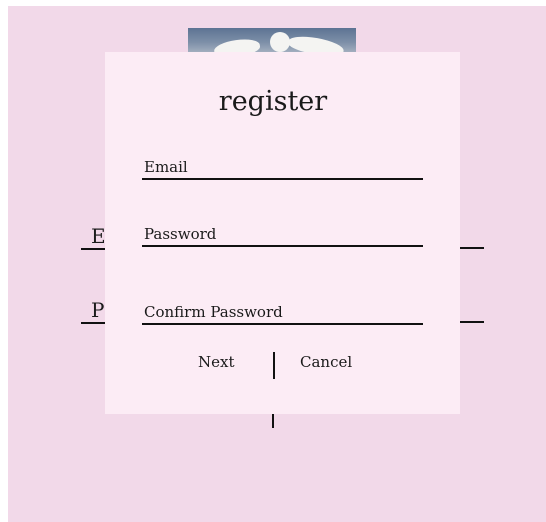  What do you see at coordinates (316, 43) in the screenshot?
I see `swan-wing-right` at bounding box center [316, 43].